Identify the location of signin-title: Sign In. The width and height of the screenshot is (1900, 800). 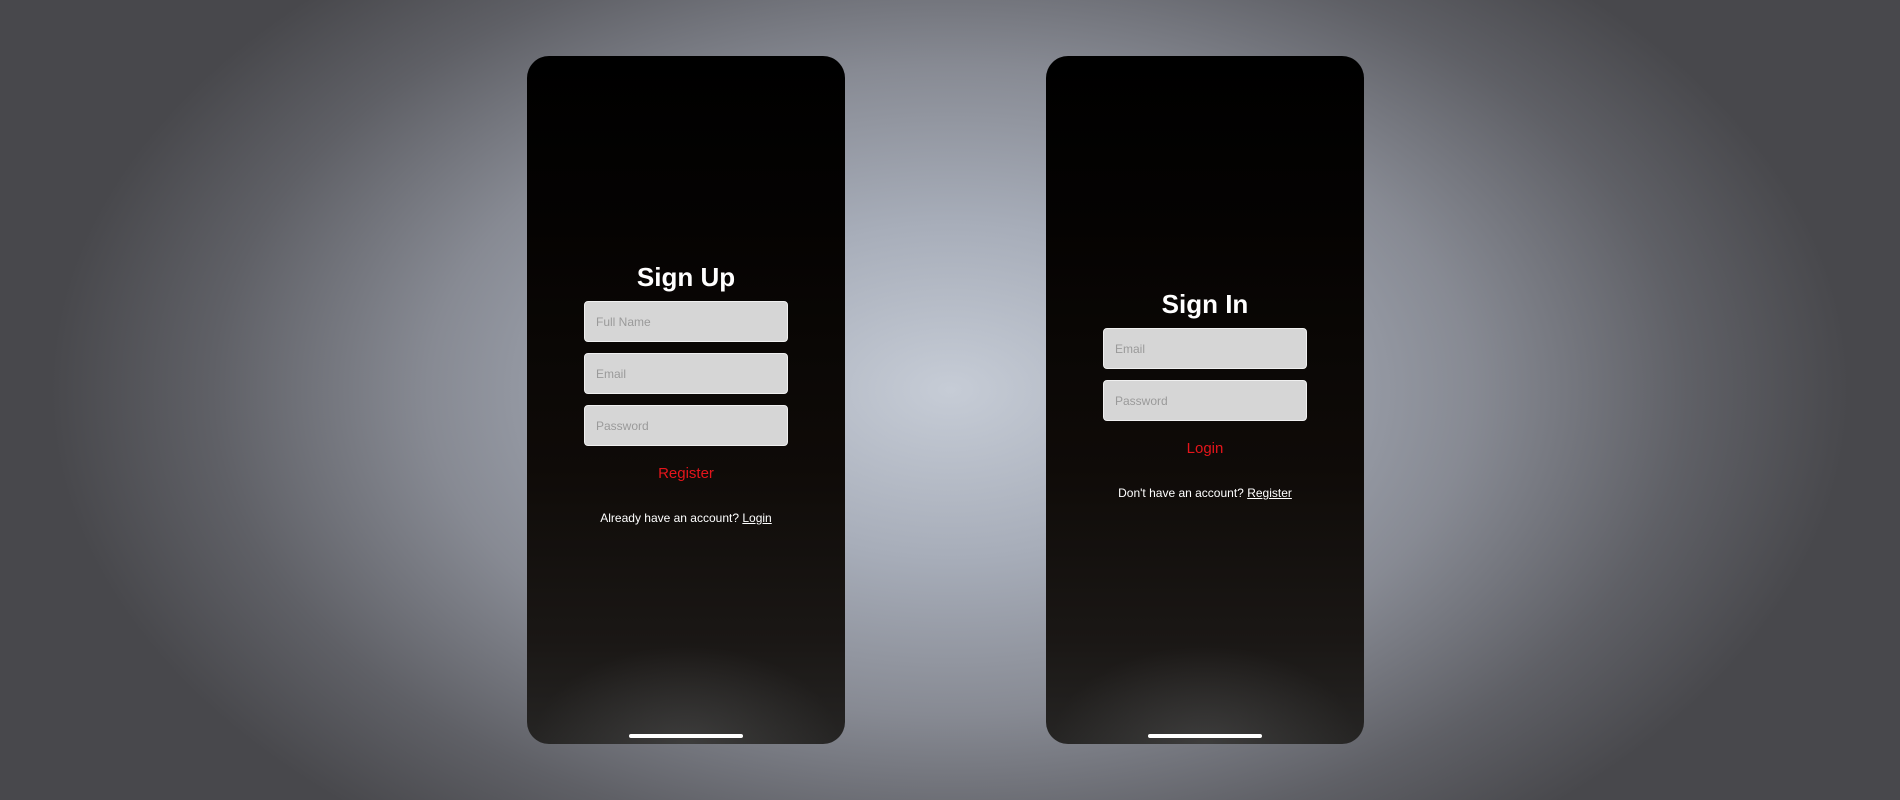
(1205, 304).